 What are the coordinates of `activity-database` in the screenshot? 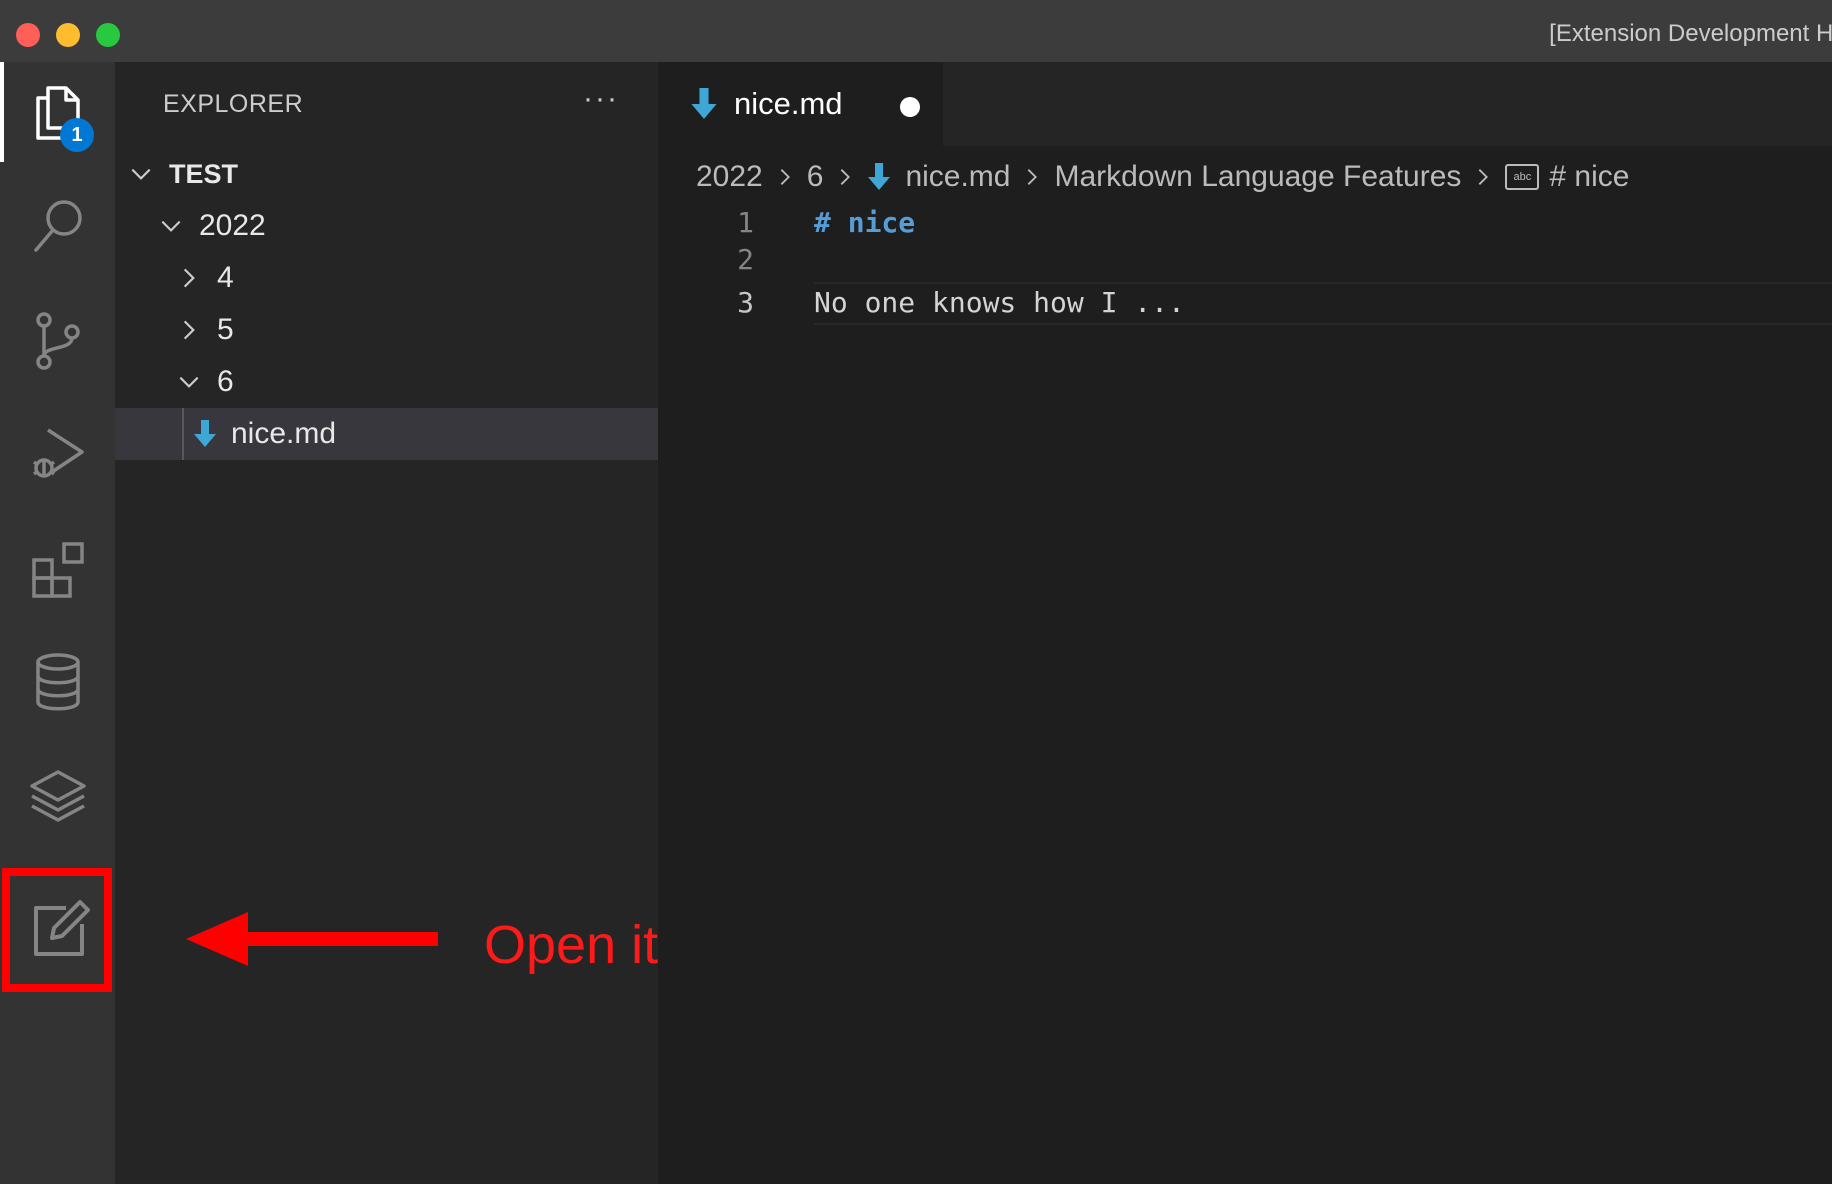 It's located at (57, 682).